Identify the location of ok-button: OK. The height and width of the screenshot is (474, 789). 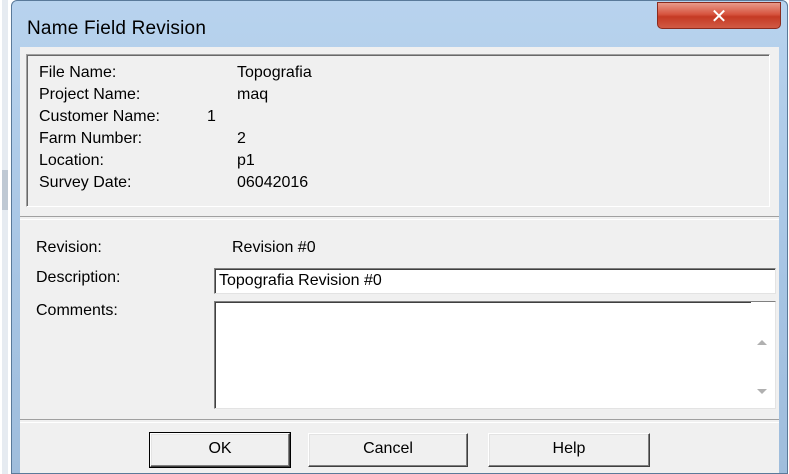
(220, 450).